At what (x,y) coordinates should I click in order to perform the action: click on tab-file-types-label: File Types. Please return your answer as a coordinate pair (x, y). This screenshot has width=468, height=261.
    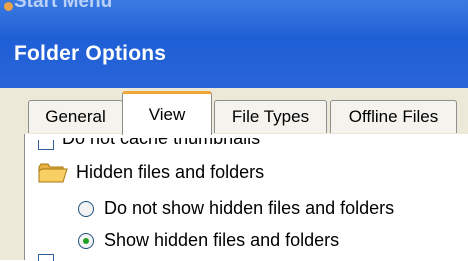
    Looking at the image, I should click on (270, 116).